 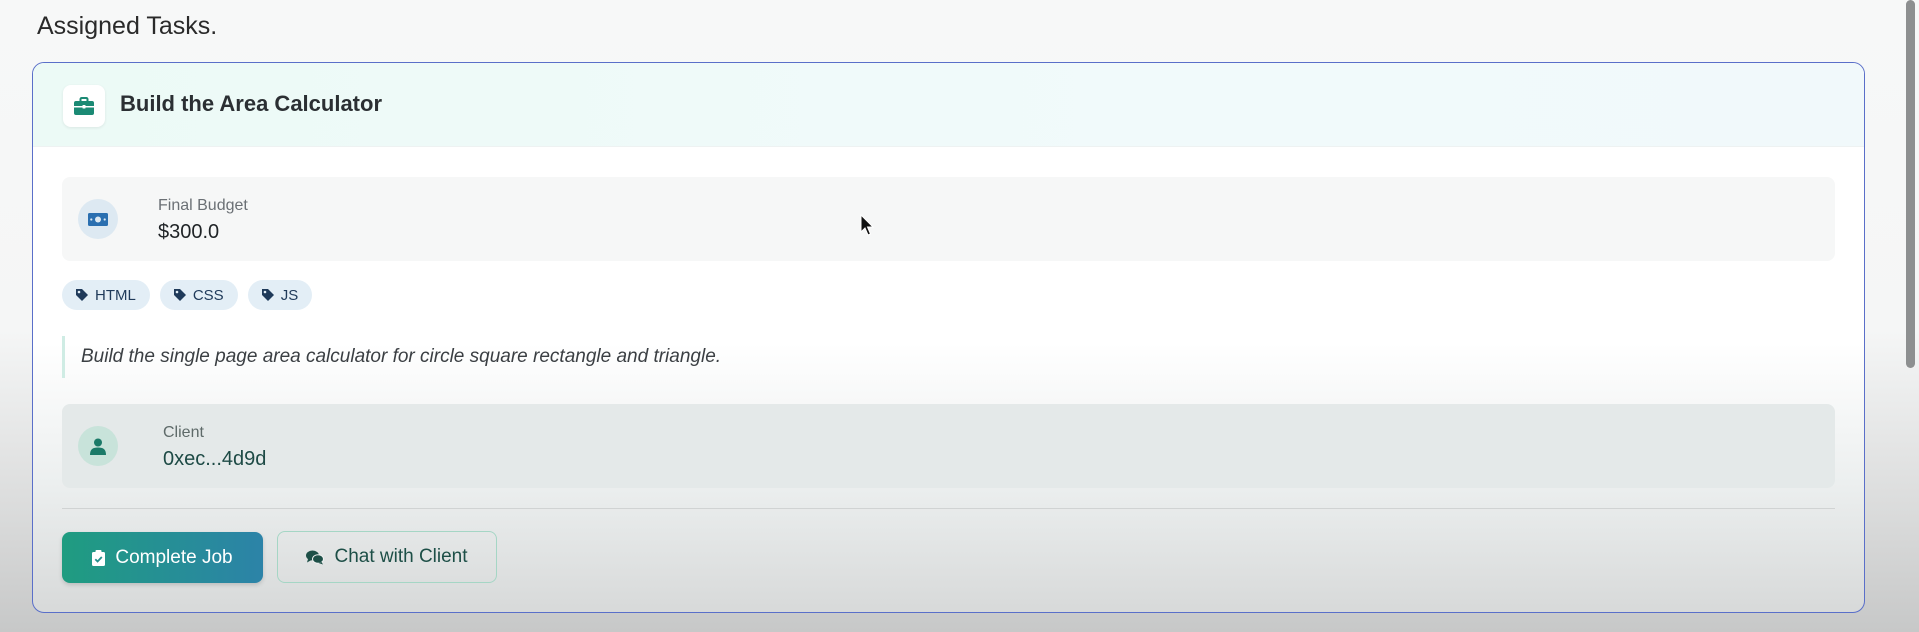 I want to click on scrollbar, so click(x=1910, y=184).